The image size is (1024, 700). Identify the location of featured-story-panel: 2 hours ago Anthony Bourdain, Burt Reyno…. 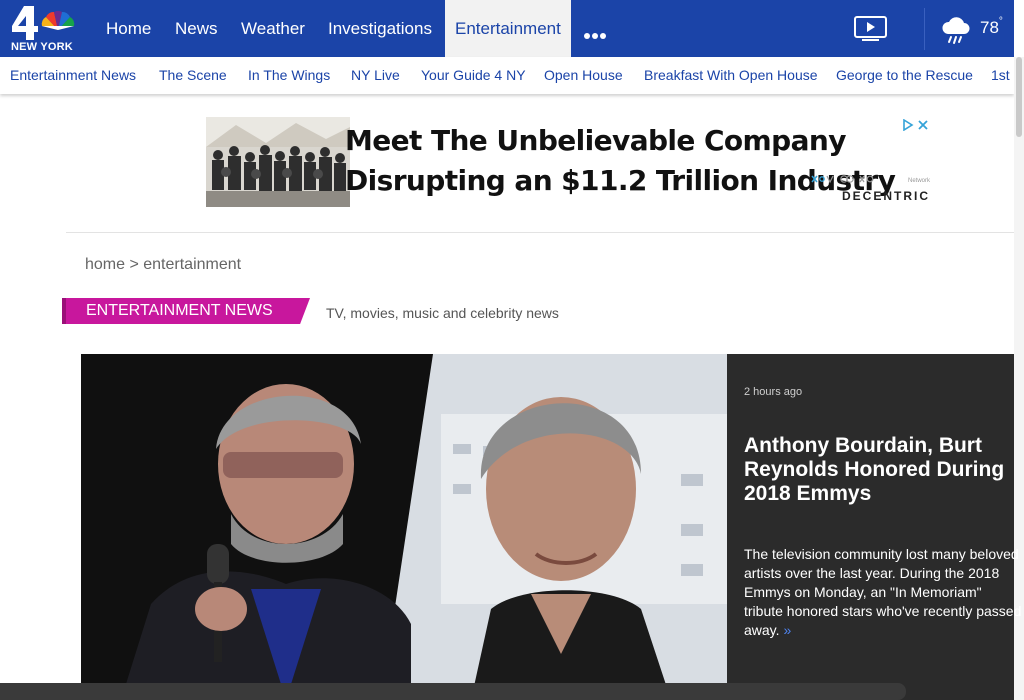
(874, 527).